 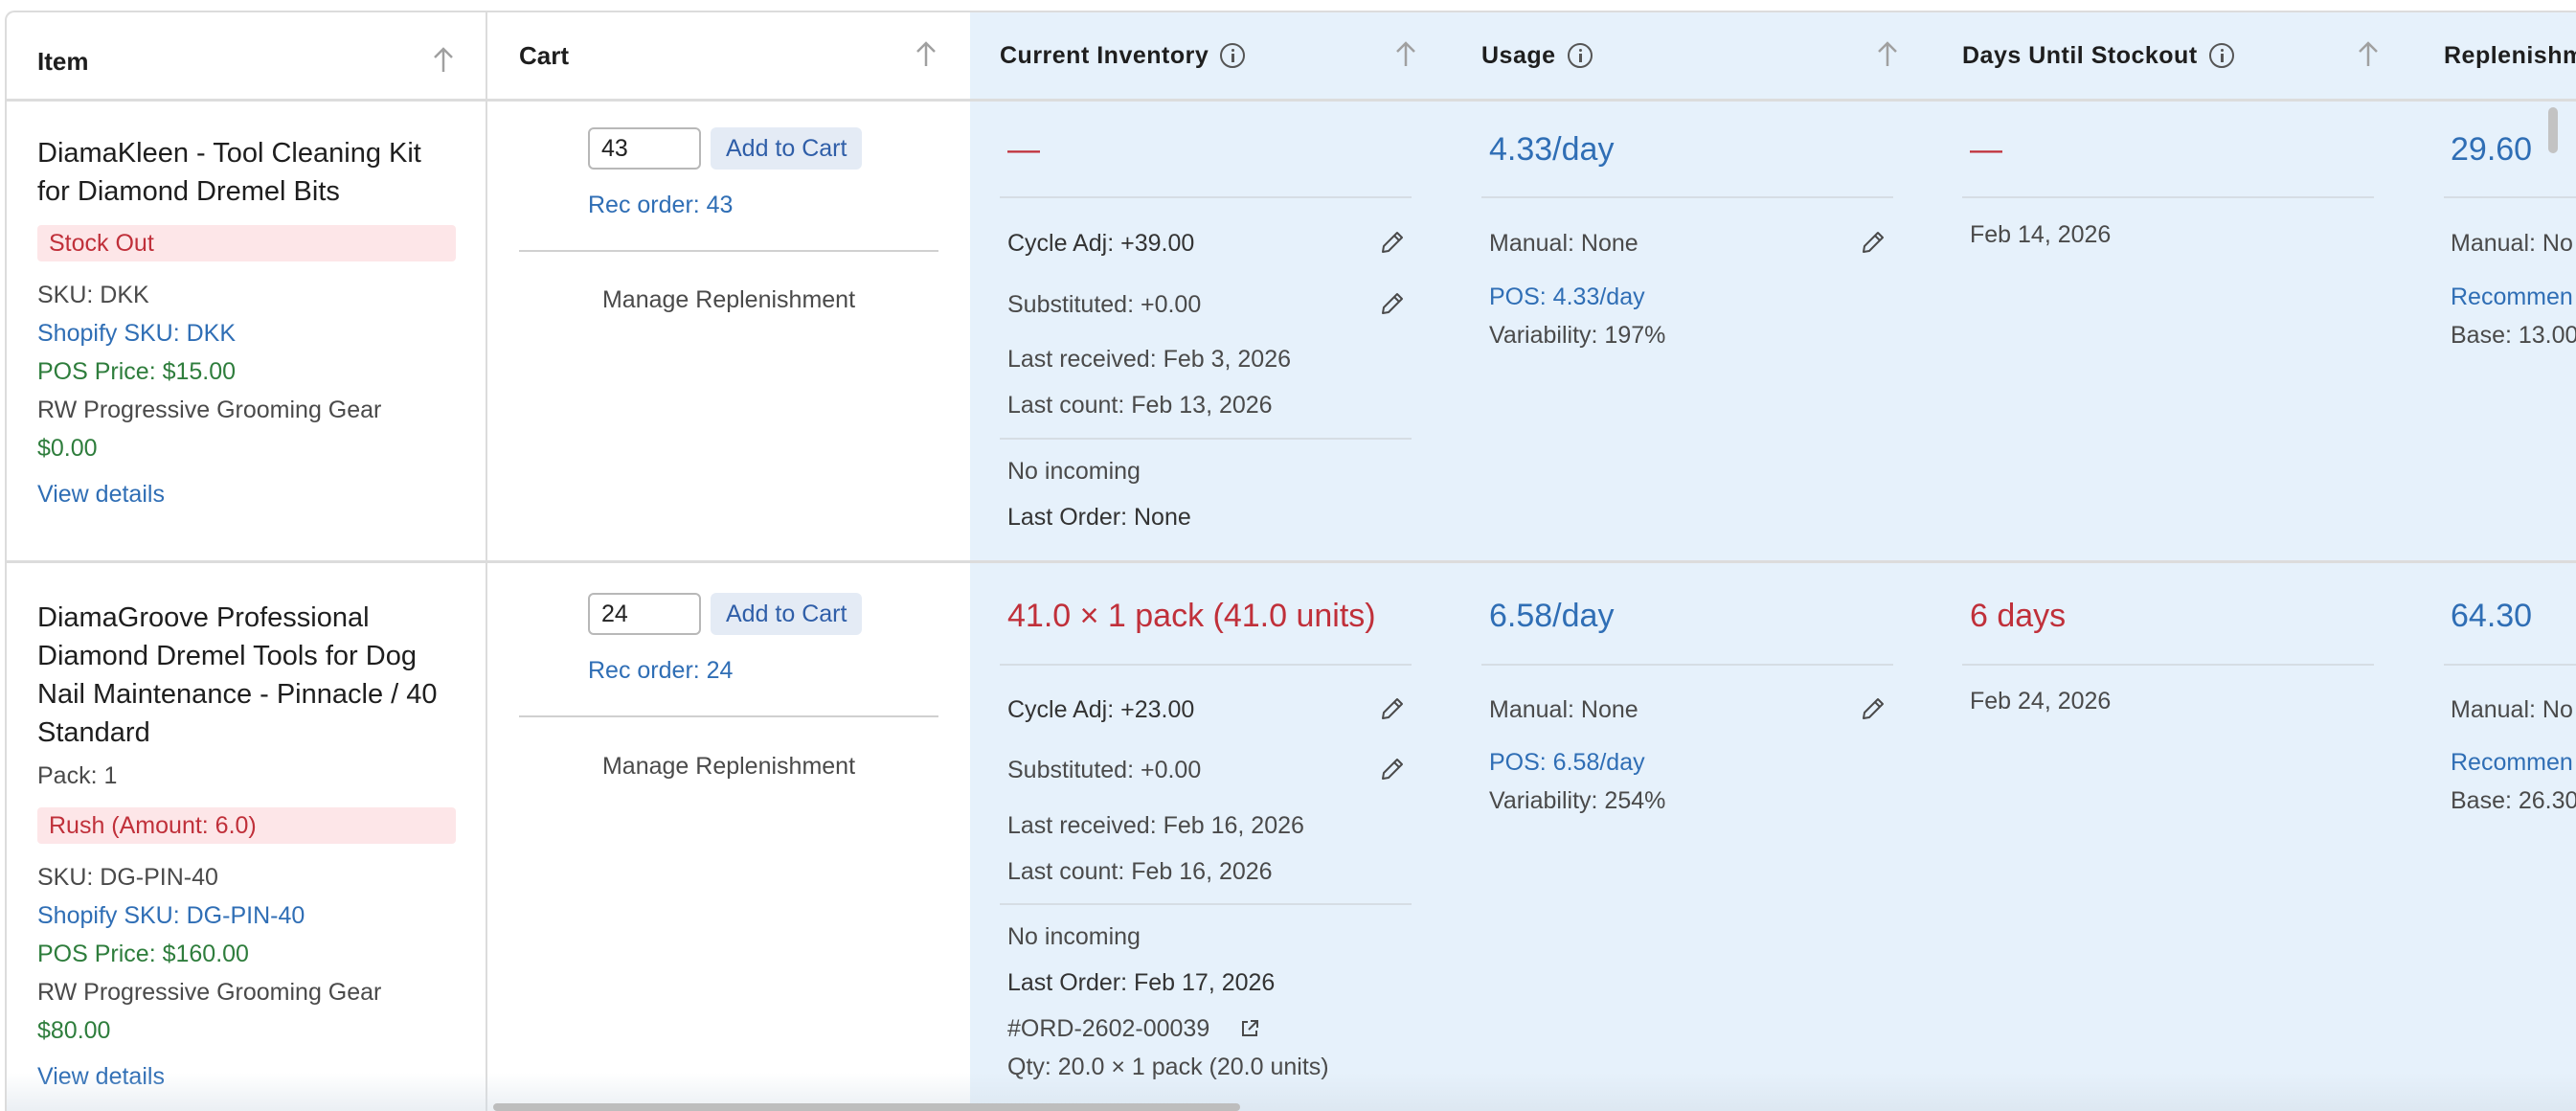 I want to click on column-header-item: Item, so click(x=248, y=61).